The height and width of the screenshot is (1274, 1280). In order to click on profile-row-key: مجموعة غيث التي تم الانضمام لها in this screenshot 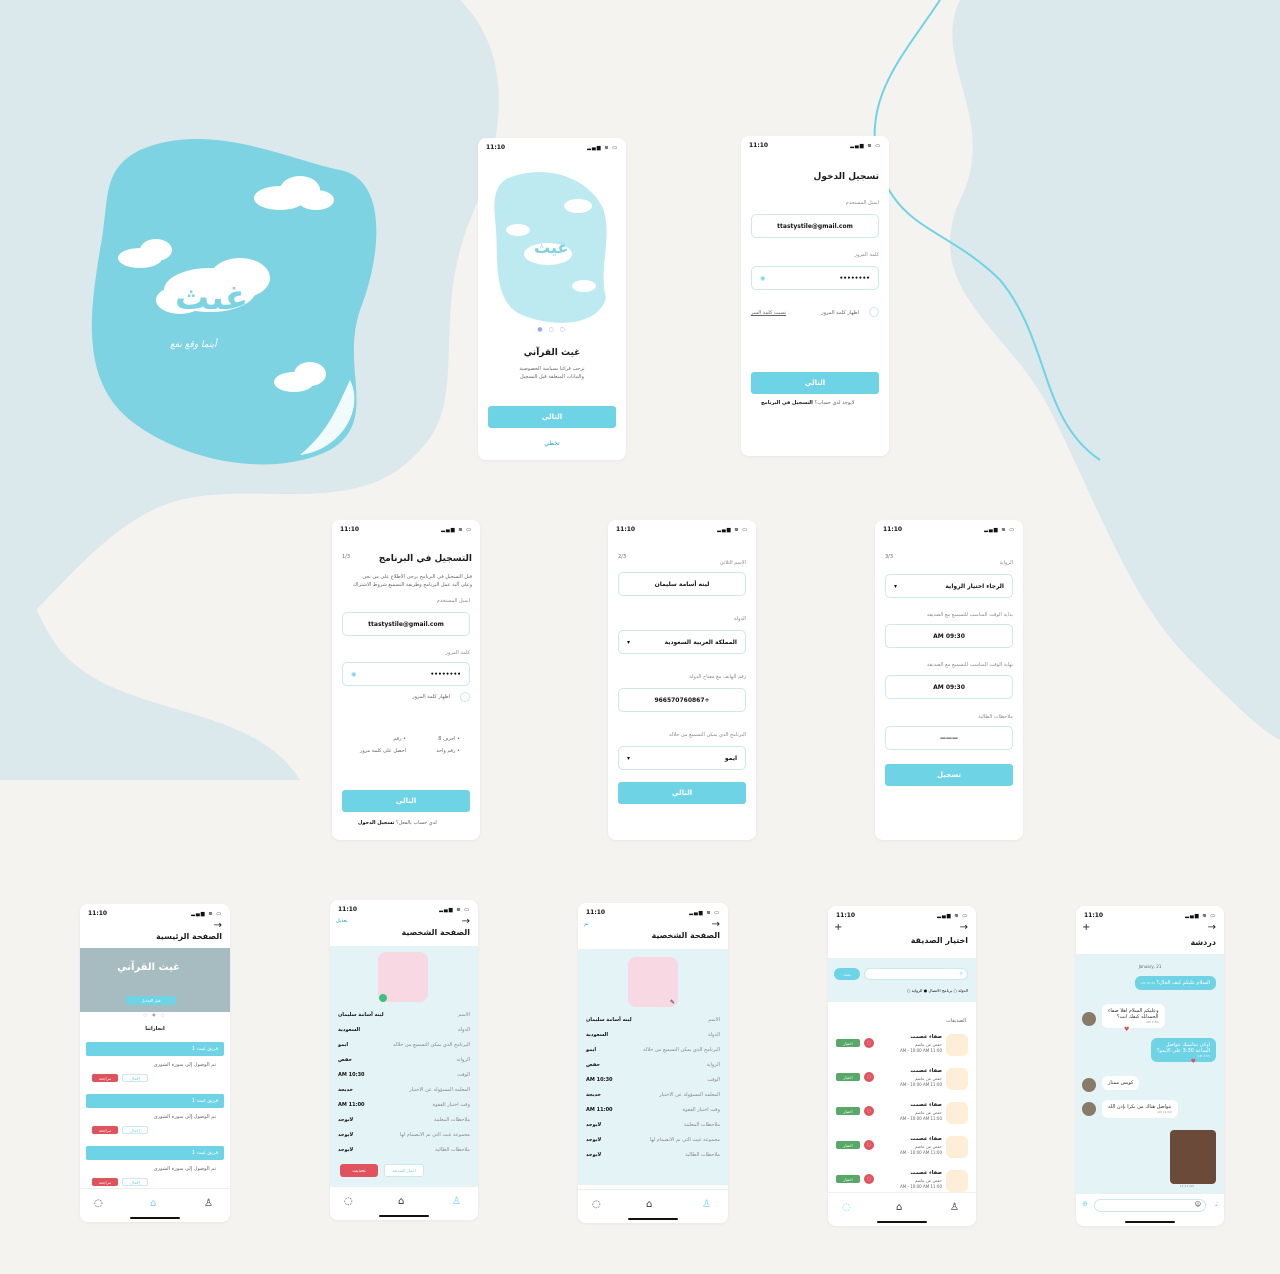, I will do `click(434, 1135)`.